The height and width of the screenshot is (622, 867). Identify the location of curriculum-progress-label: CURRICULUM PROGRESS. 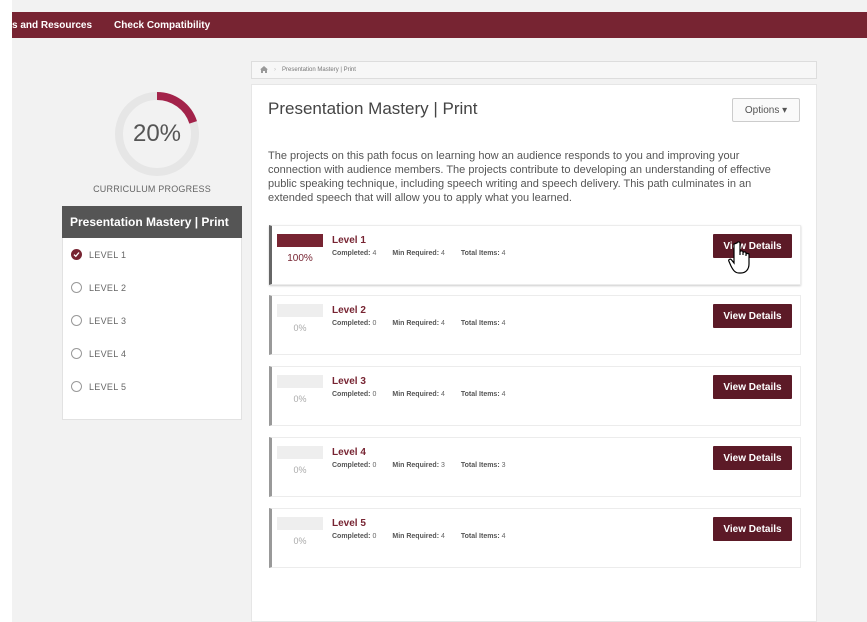
(152, 189).